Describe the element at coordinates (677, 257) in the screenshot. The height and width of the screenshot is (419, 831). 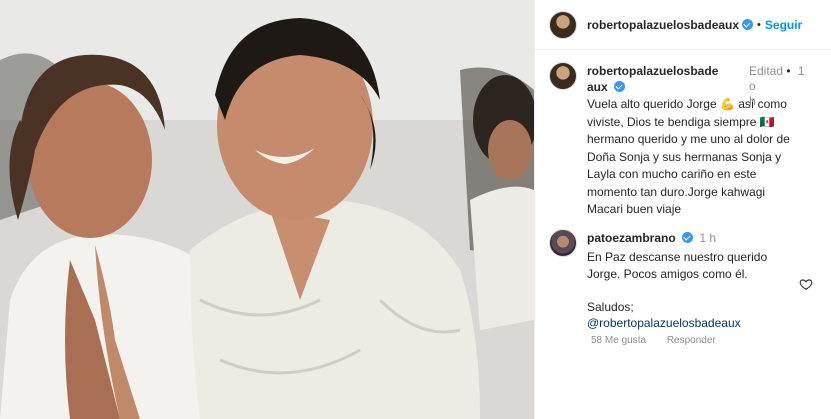
I see `comment-line: En Paz descanse nuestro querido` at that location.